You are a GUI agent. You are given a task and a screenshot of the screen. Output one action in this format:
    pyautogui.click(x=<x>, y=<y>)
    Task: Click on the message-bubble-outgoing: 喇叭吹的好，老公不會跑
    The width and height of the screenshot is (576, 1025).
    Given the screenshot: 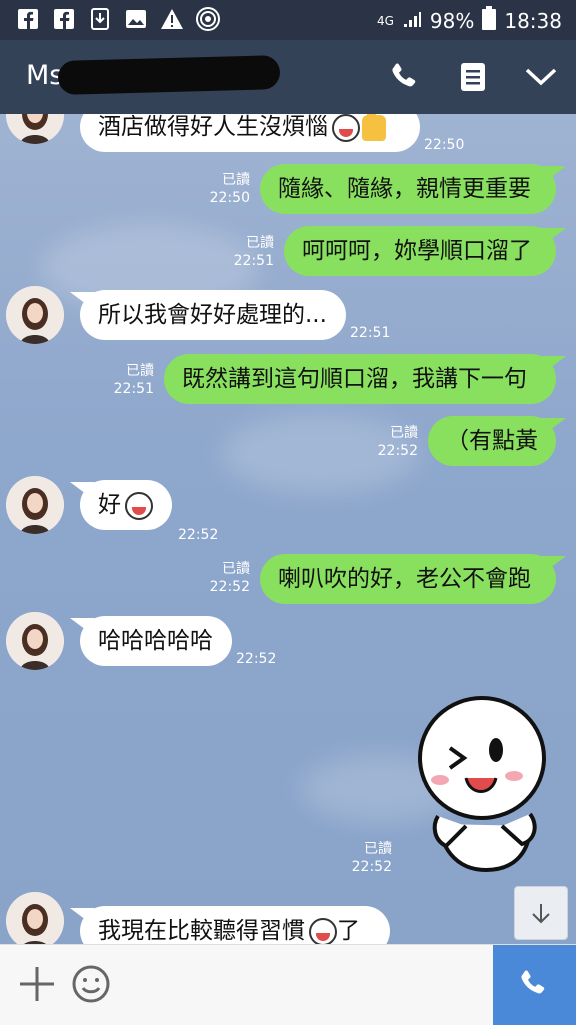 What is the action you would take?
    pyautogui.click(x=413, y=579)
    